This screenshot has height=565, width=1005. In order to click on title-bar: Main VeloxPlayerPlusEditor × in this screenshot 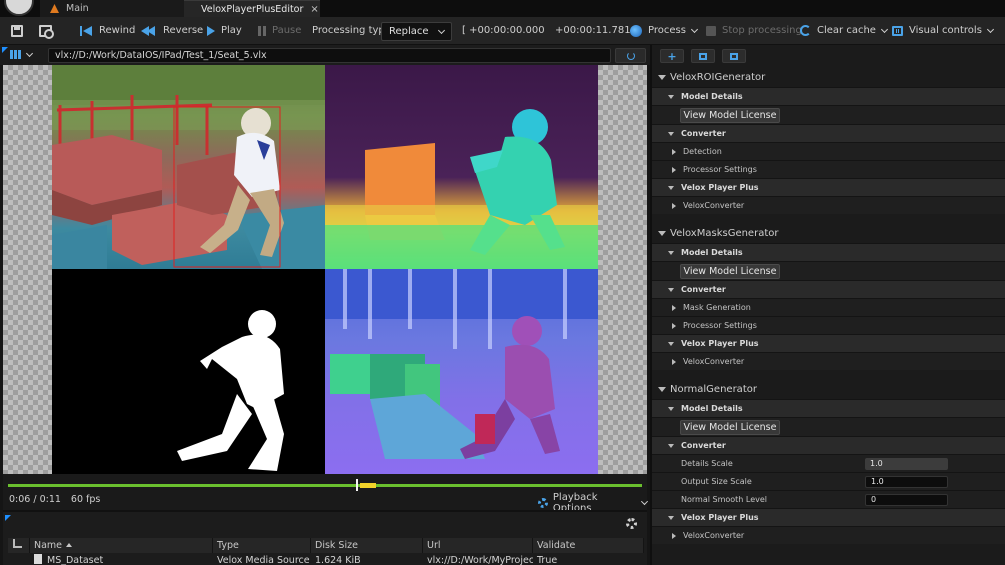, I will do `click(502, 8)`.